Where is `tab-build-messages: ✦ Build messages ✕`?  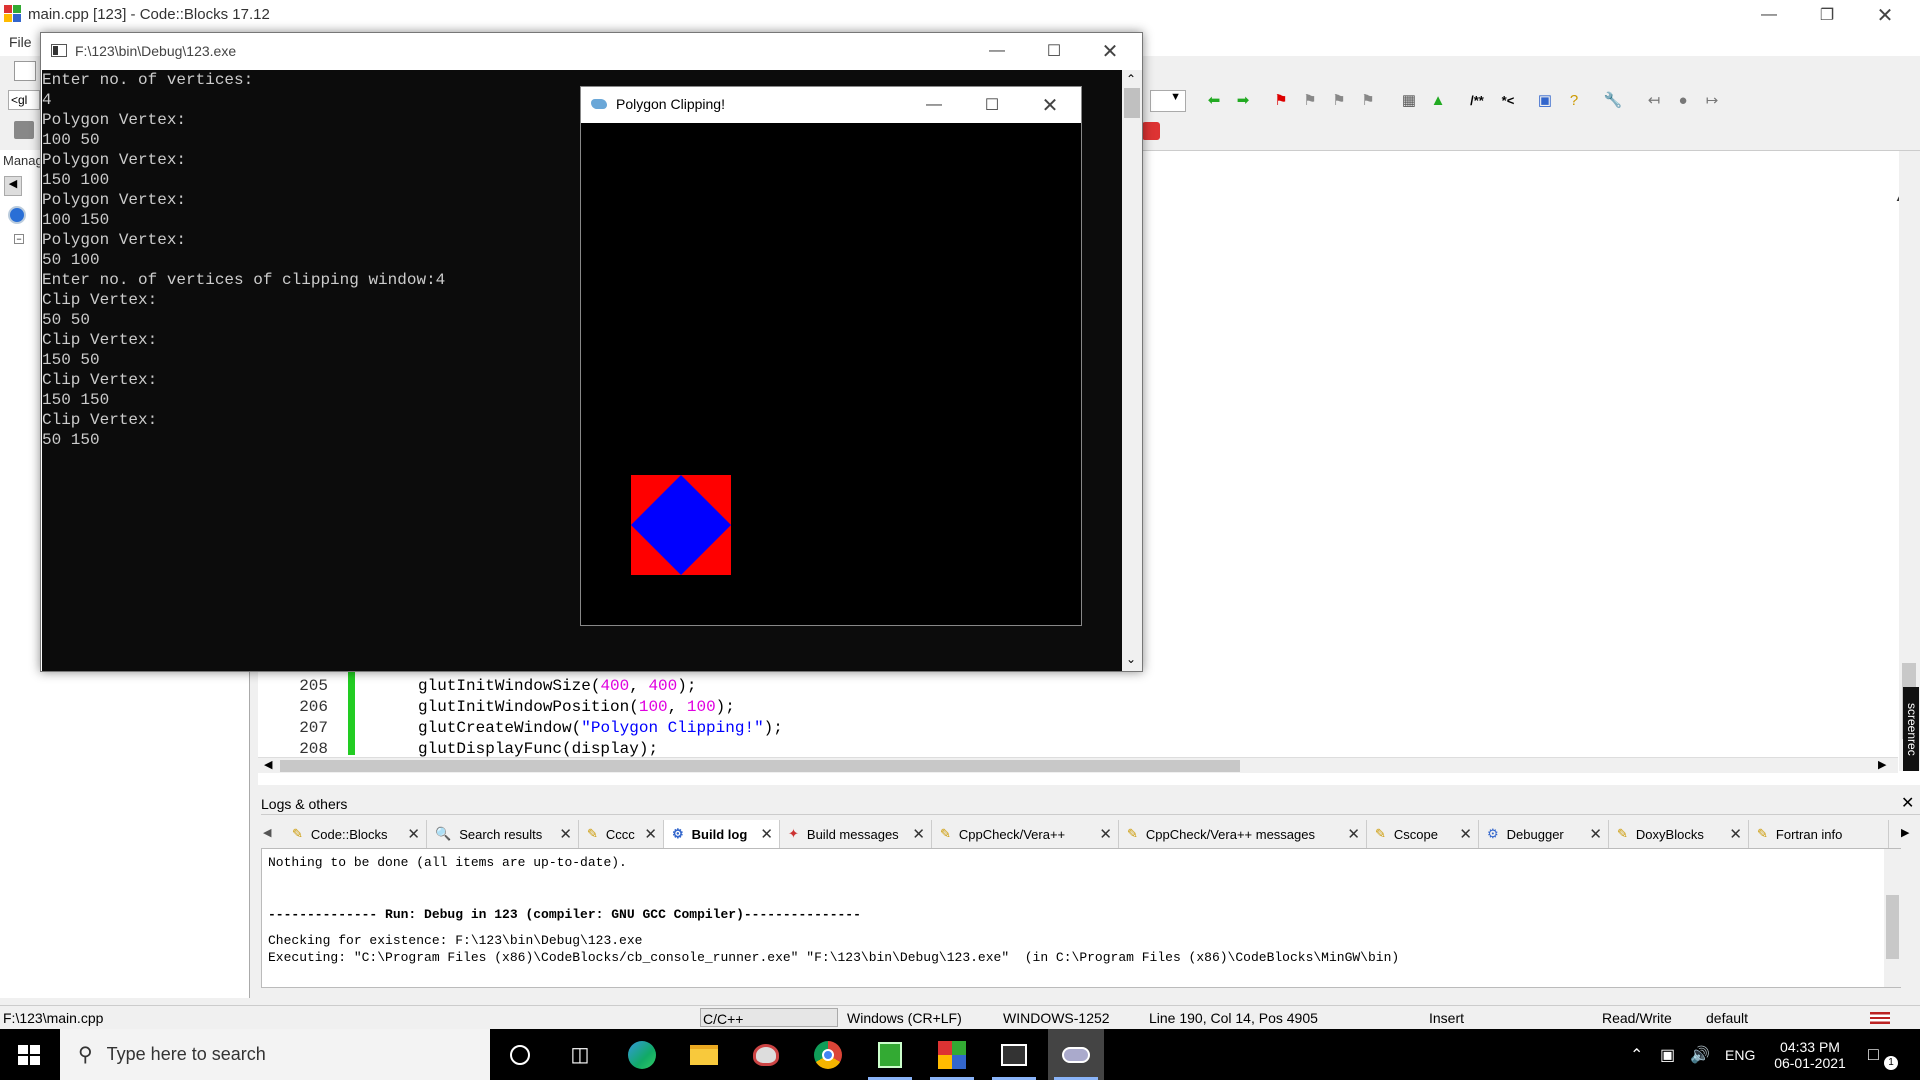 tab-build-messages: ✦ Build messages ✕ is located at coordinates (856, 834).